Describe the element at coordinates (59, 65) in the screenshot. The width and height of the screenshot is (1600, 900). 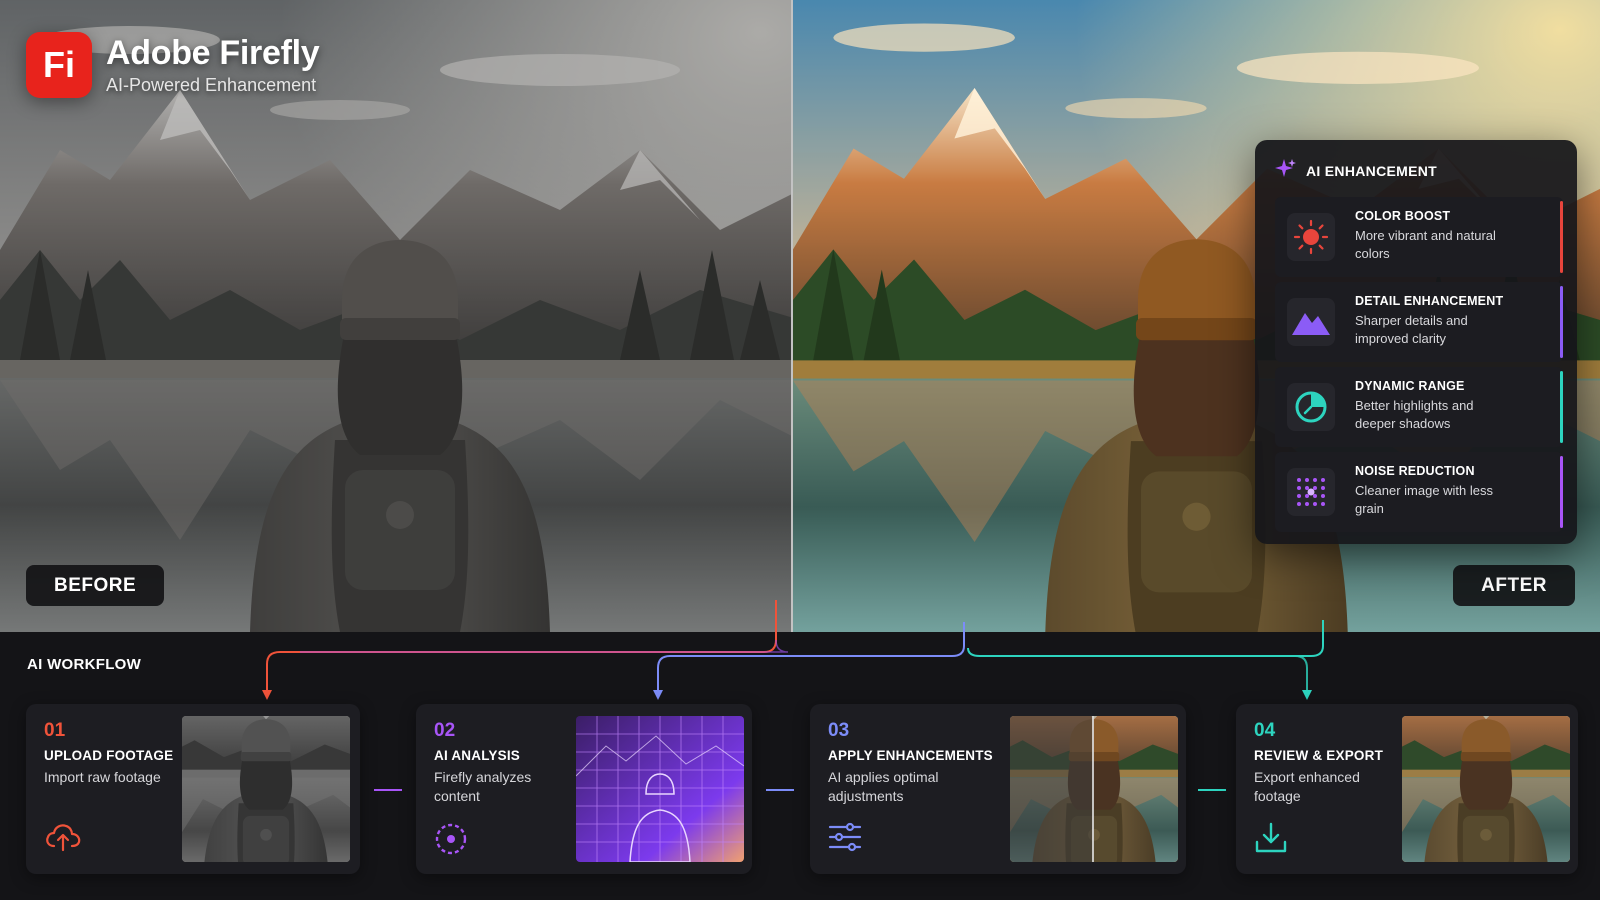
I see `firefly-logo: Fi` at that location.